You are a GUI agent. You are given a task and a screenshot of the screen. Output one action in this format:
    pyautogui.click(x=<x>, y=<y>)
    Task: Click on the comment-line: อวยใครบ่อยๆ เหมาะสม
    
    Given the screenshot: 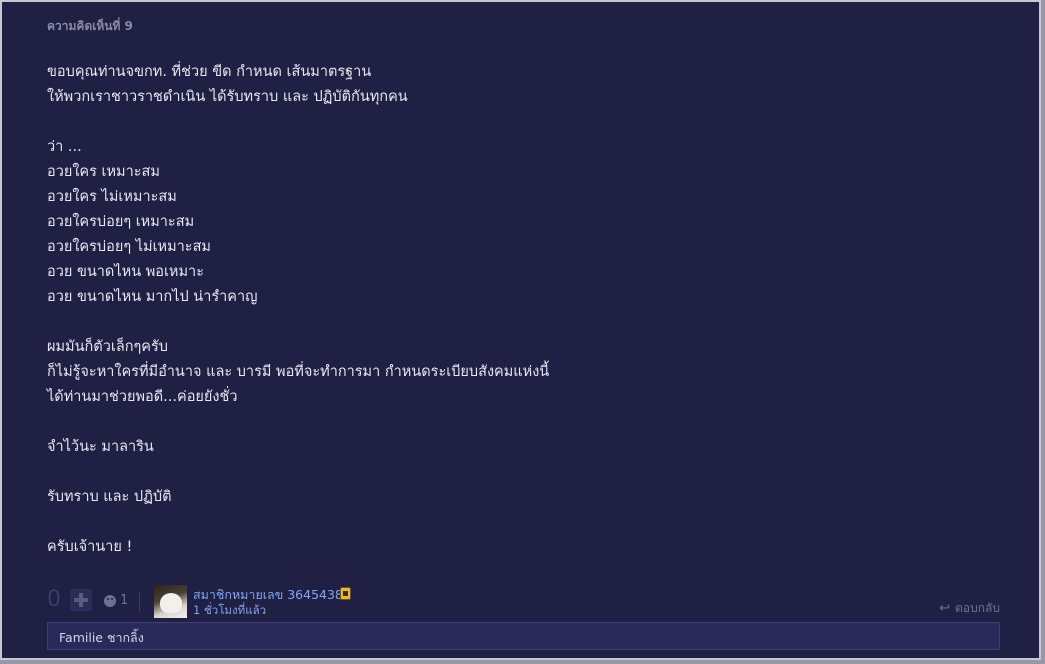 What is the action you would take?
    pyautogui.click(x=121, y=222)
    